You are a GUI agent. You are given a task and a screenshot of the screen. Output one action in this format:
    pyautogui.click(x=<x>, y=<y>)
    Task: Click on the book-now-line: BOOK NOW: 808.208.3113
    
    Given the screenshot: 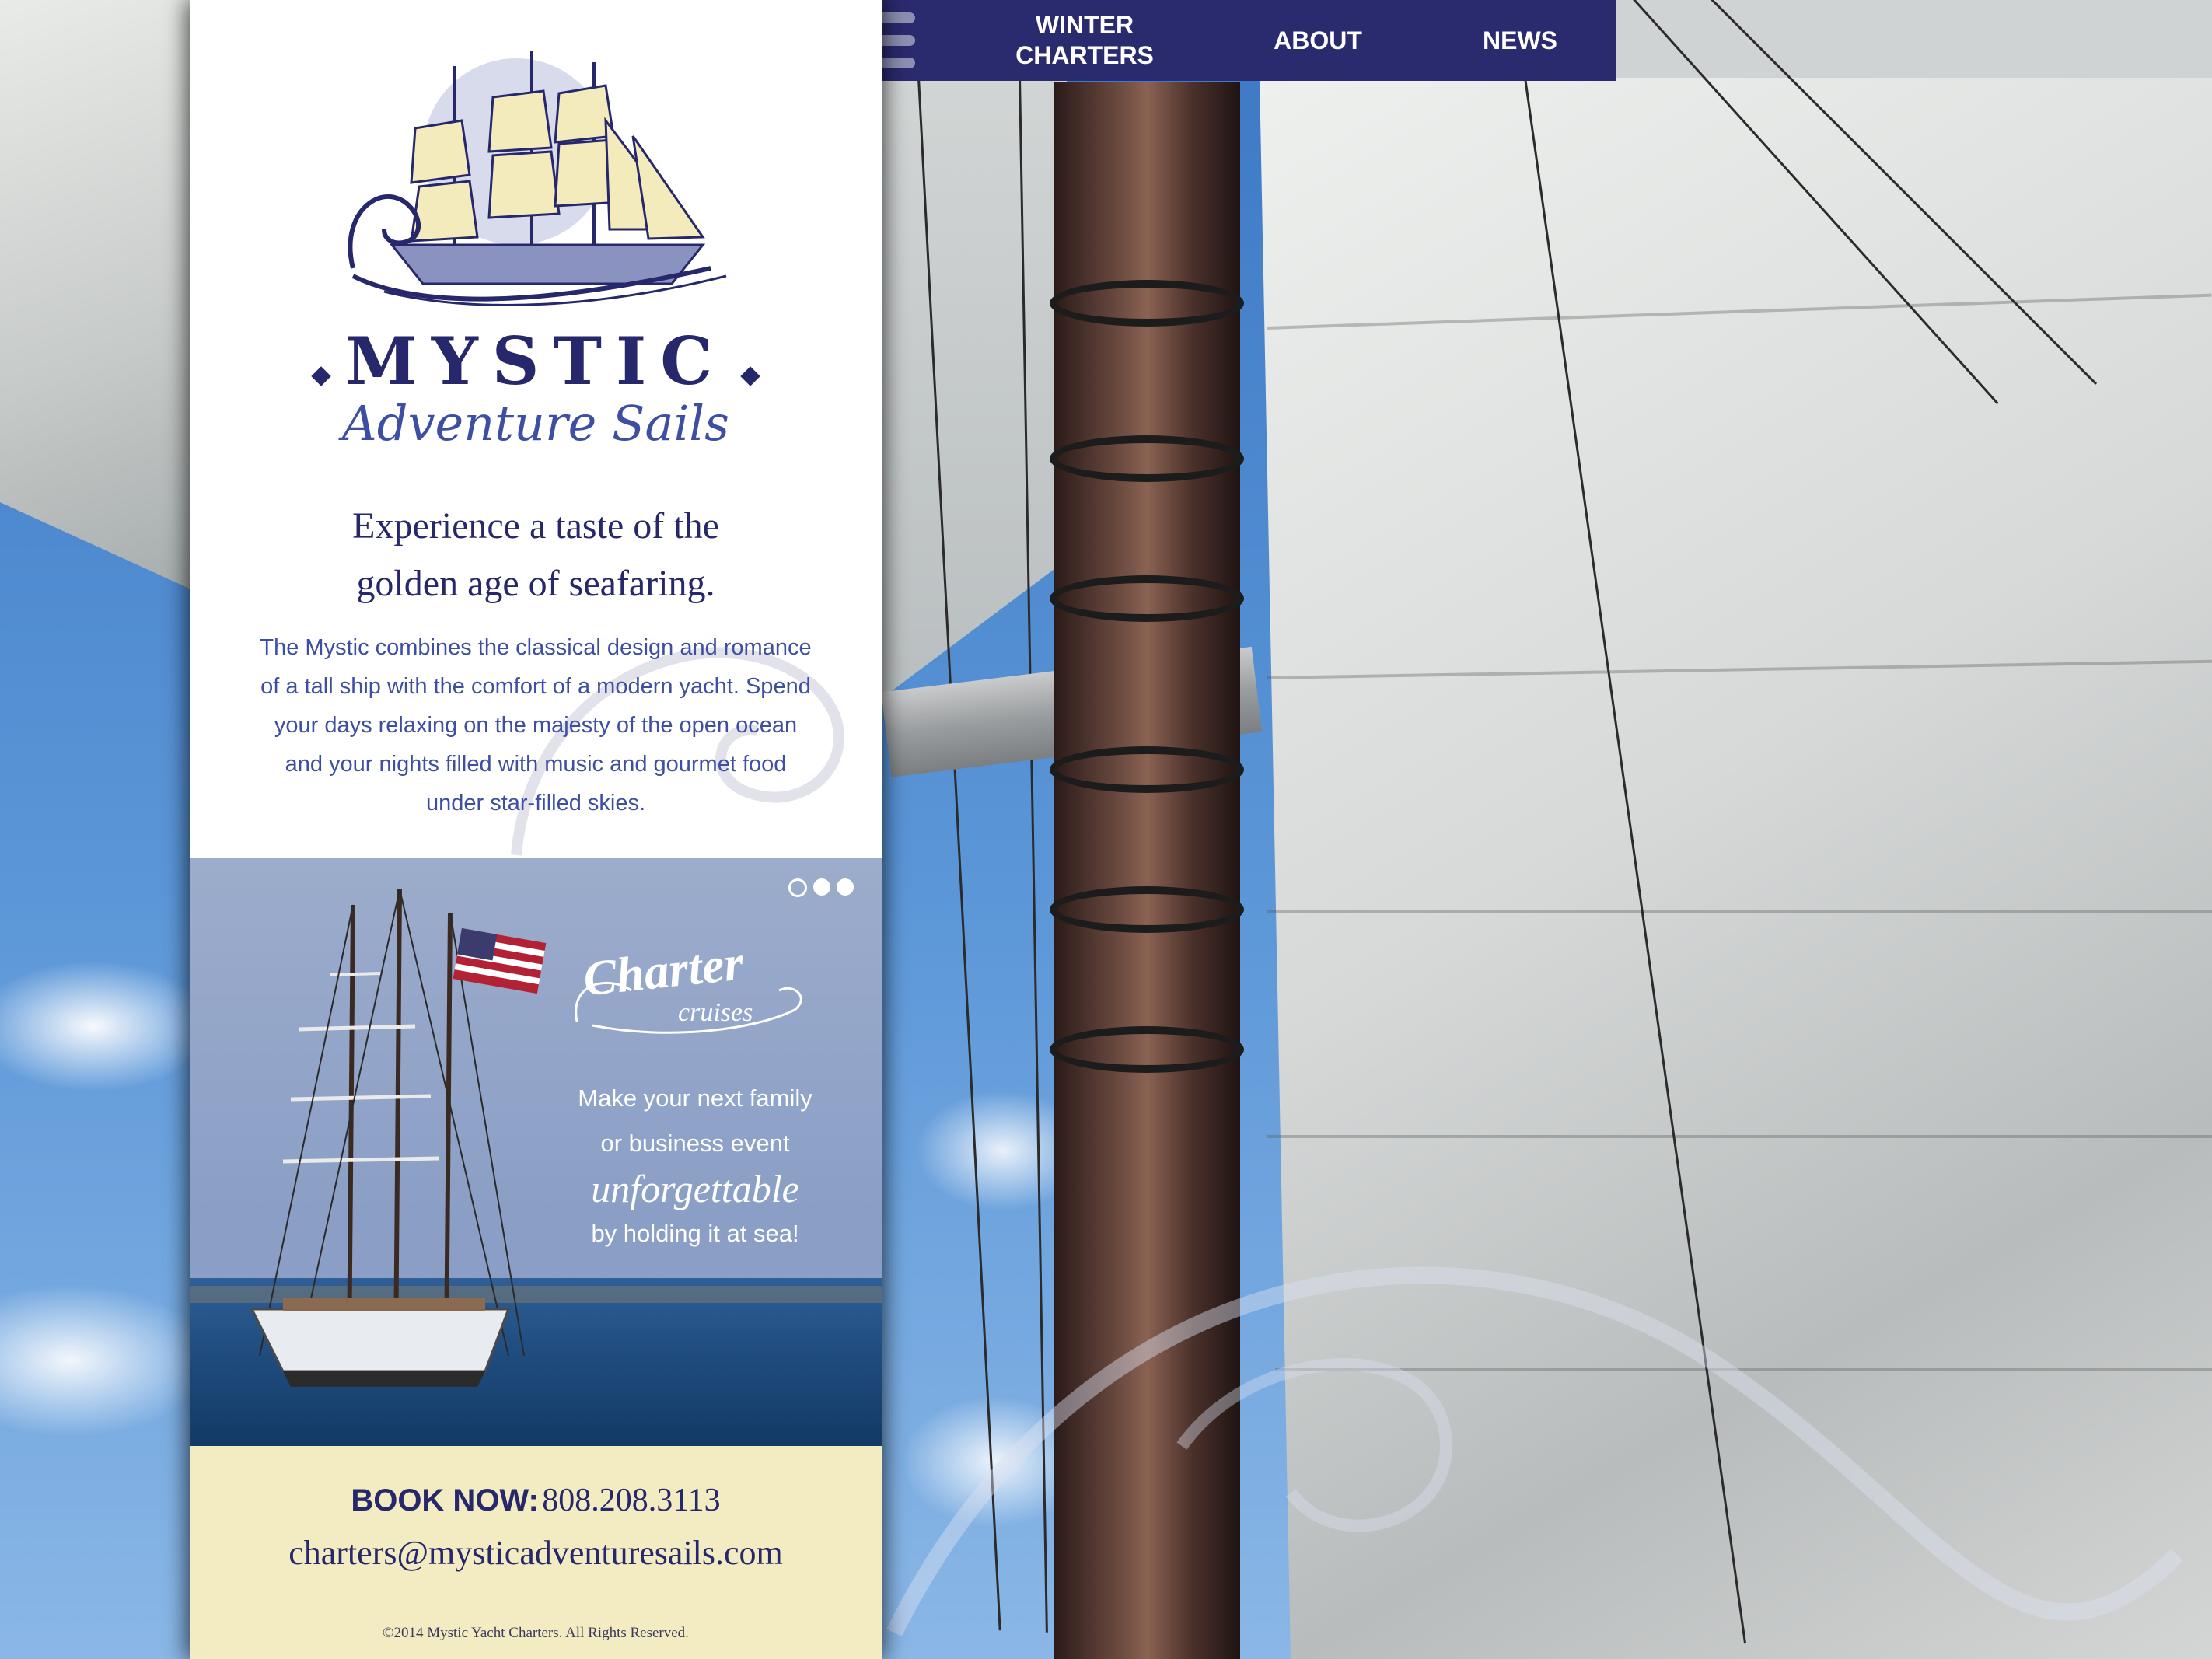 What is the action you would take?
    pyautogui.click(x=536, y=1504)
    